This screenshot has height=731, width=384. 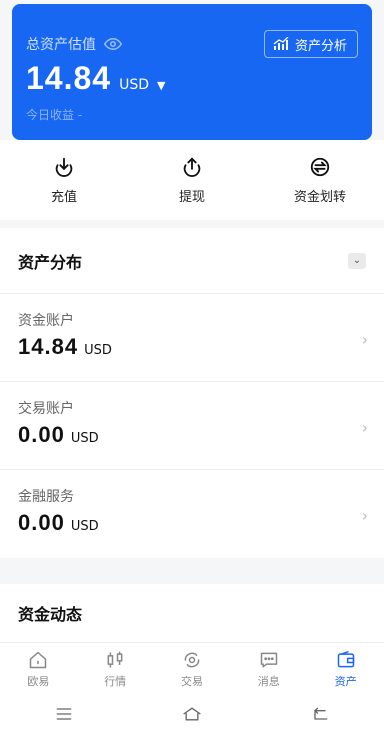 What do you see at coordinates (320, 166) in the screenshot?
I see `transfer-icon` at bounding box center [320, 166].